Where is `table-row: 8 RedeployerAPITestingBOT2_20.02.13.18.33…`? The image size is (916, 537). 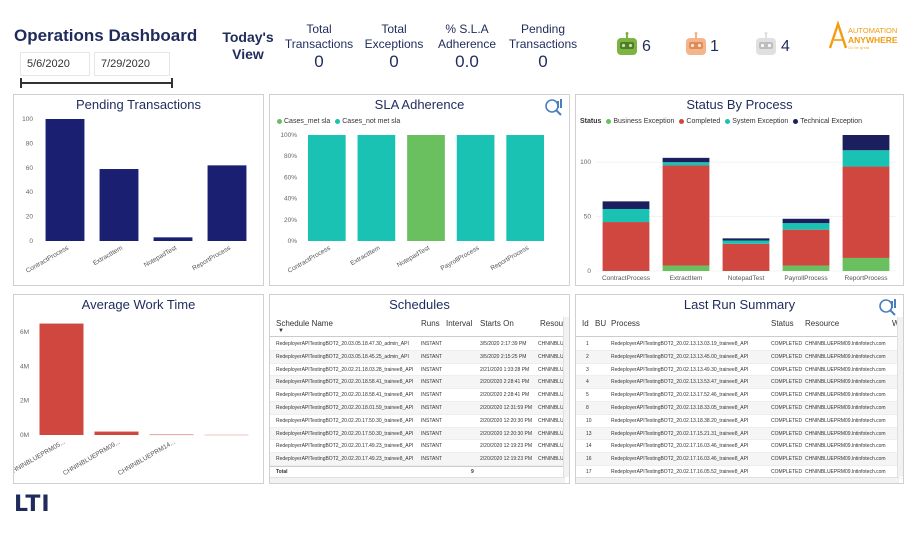 table-row: 8 RedeployerAPITestingBOT2_20.02.13.18.33… is located at coordinates (739, 408).